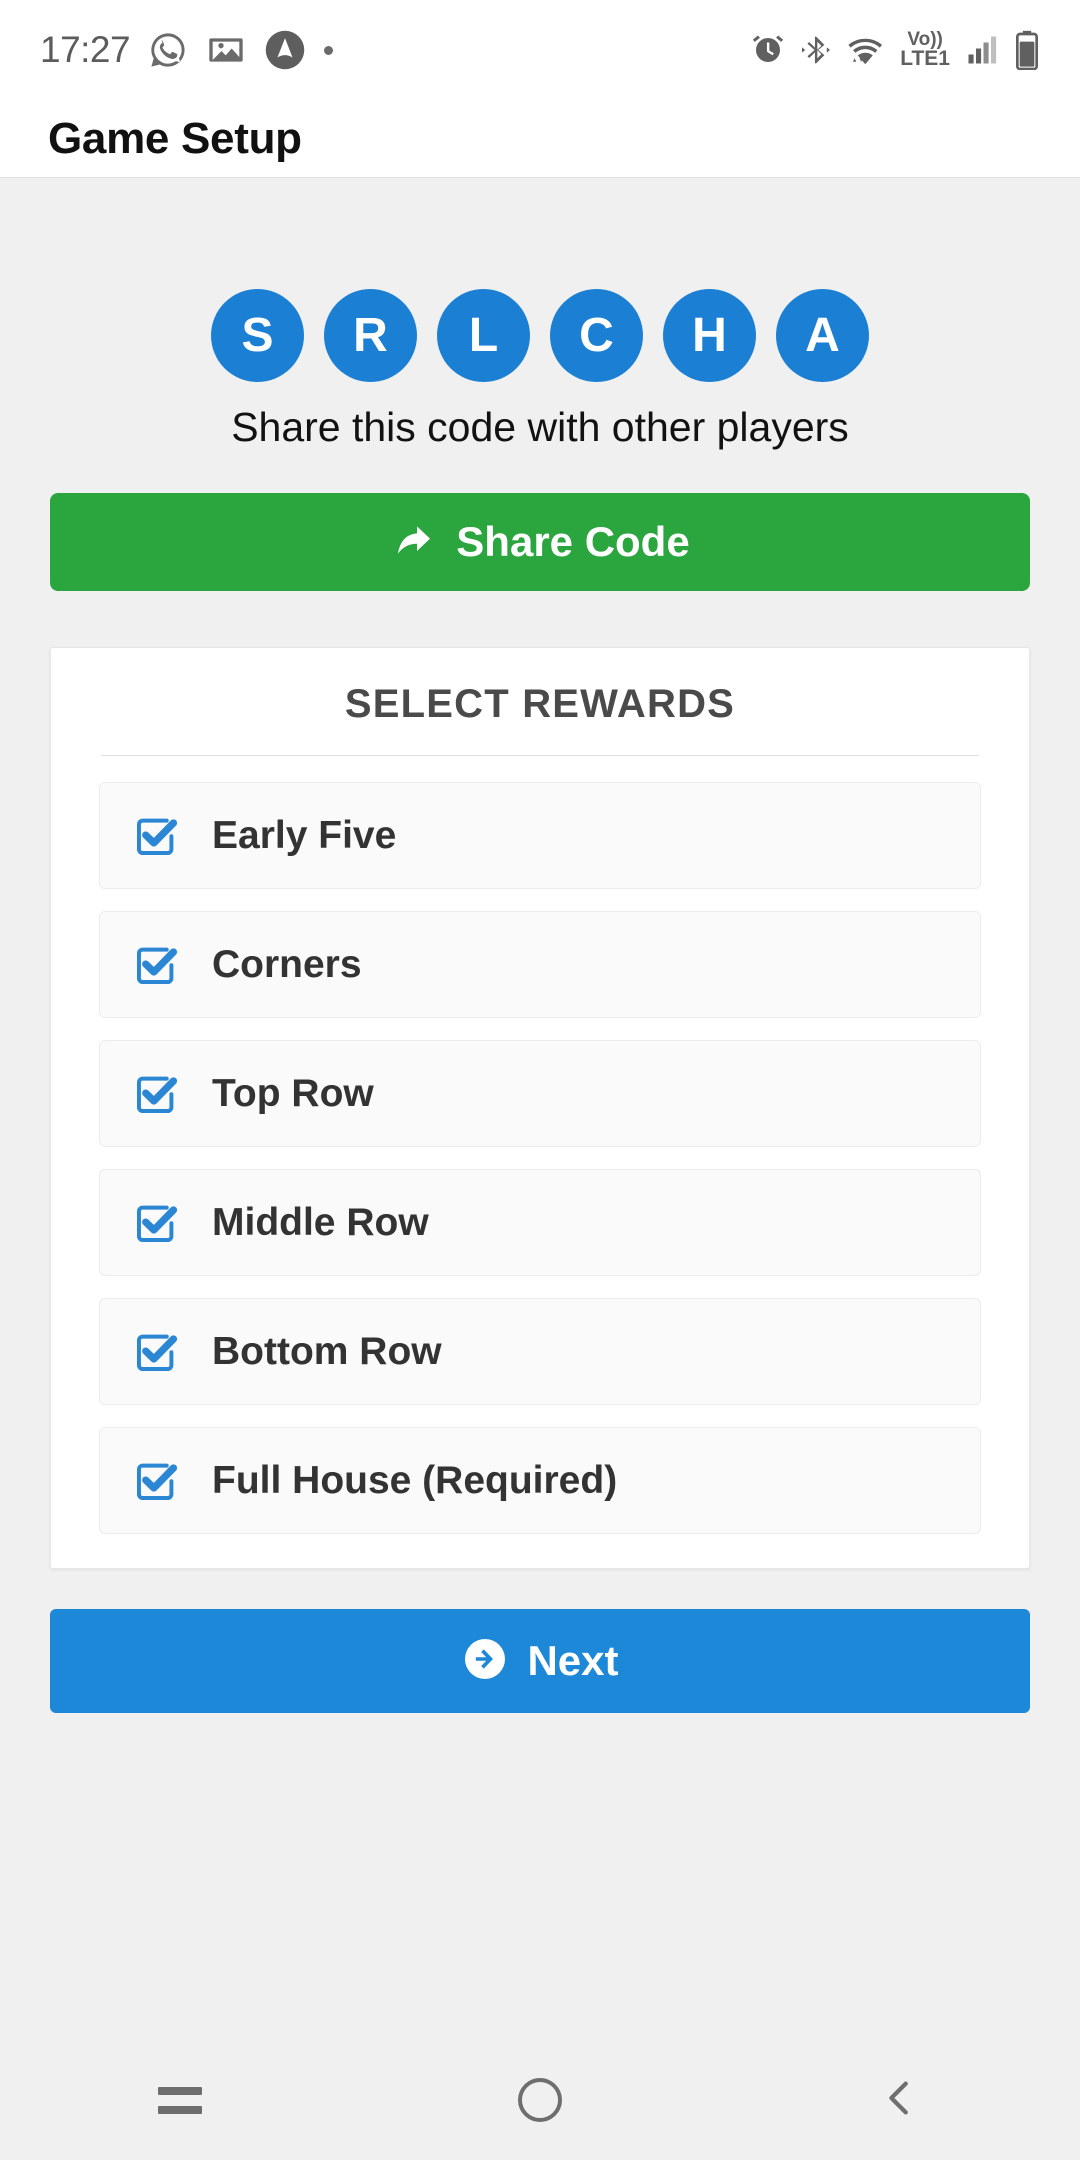  I want to click on reward-item: Full House (Required), so click(540, 1480).